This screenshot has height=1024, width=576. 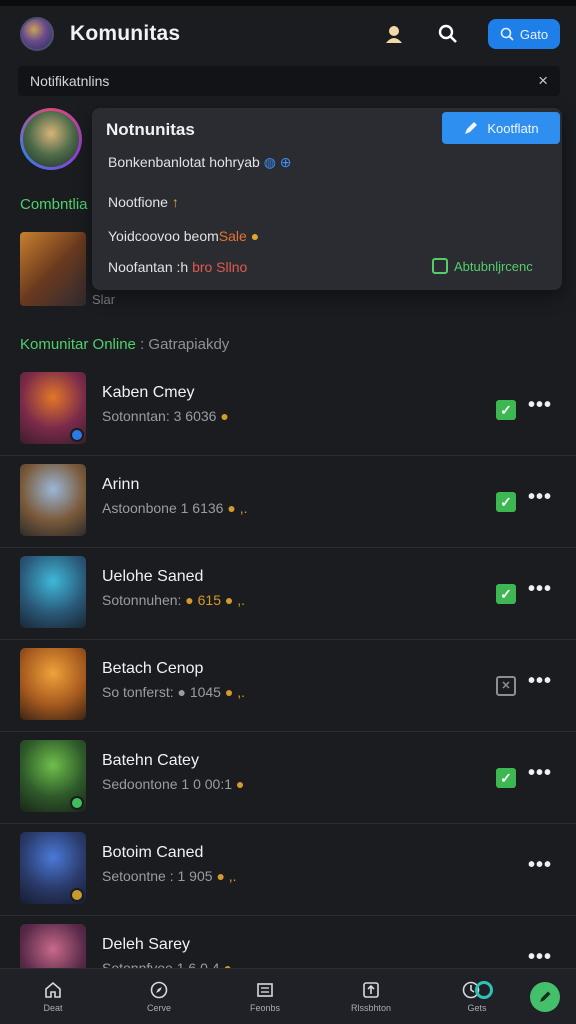 What do you see at coordinates (53, 1008) in the screenshot?
I see `nav-home-label: Deat` at bounding box center [53, 1008].